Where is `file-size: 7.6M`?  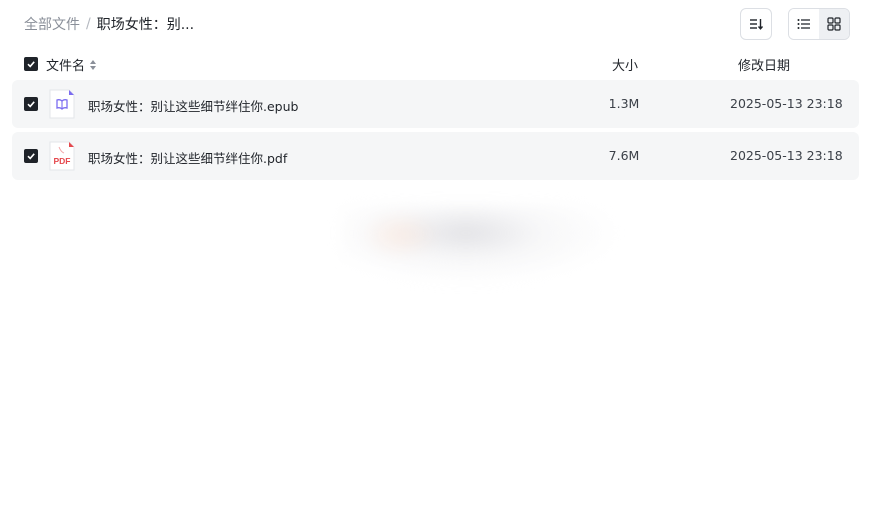 file-size: 7.6M is located at coordinates (624, 155).